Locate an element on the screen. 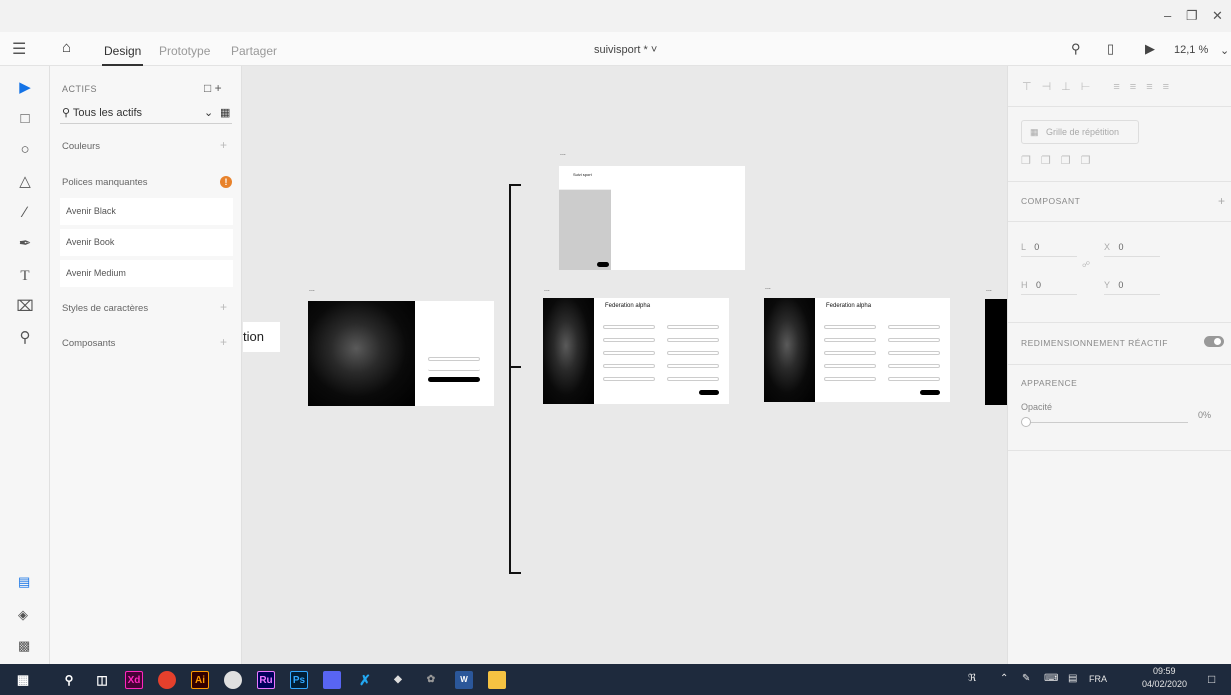 The height and width of the screenshot is (695, 1231). assets-panel-icon: ▤ is located at coordinates (24, 582).